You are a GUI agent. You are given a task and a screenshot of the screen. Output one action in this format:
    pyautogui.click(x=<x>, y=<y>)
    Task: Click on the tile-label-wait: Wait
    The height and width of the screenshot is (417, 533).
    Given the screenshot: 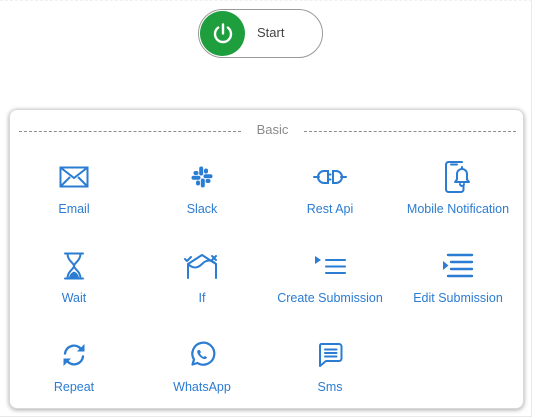 What is the action you would take?
    pyautogui.click(x=74, y=298)
    